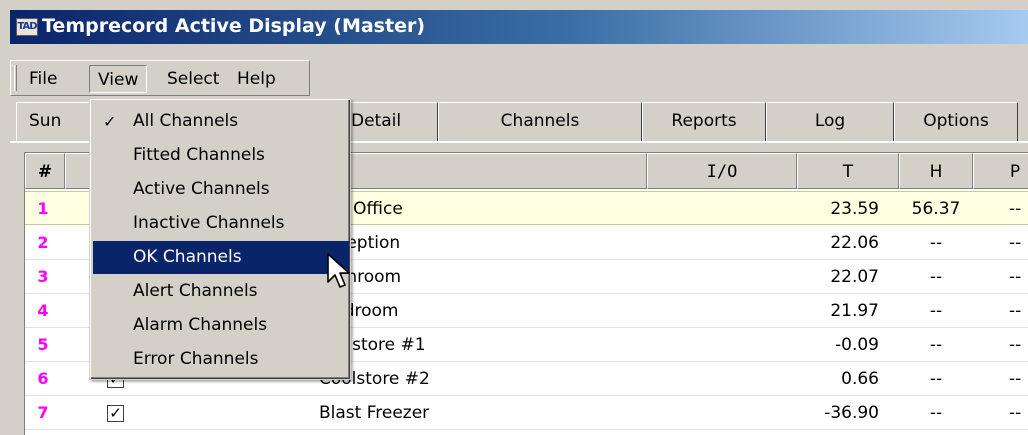  Describe the element at coordinates (338, 270) in the screenshot. I see `mouse-pointer-icon` at that location.